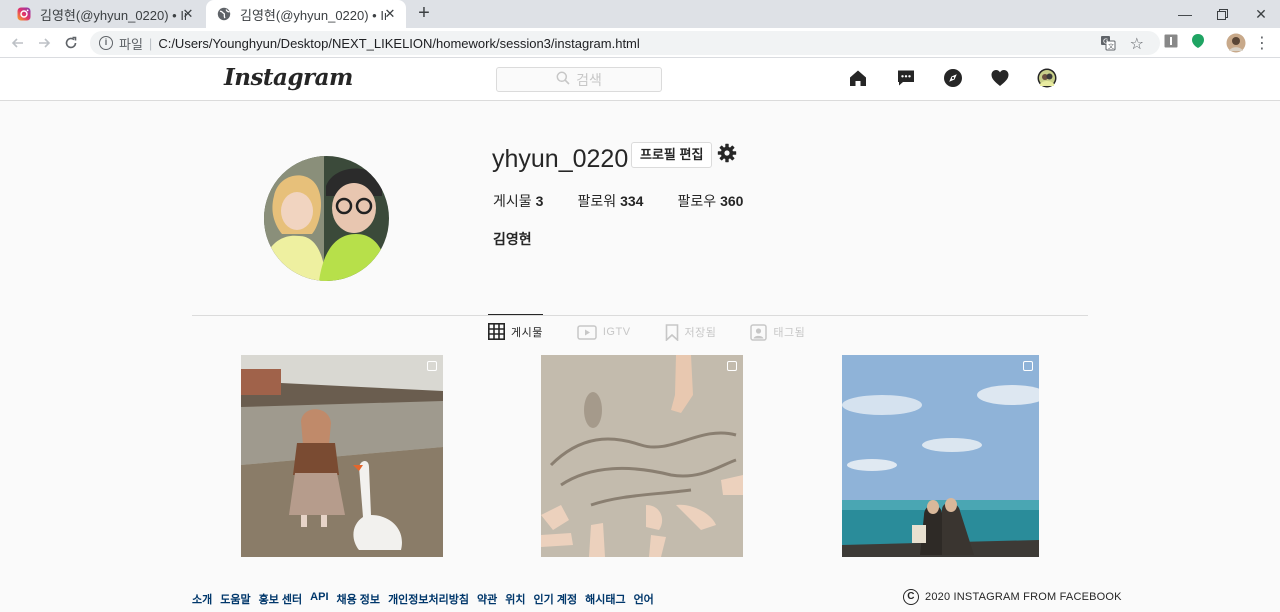 The height and width of the screenshot is (612, 1280). I want to click on followers-count: 팔로워 334, so click(610, 201).